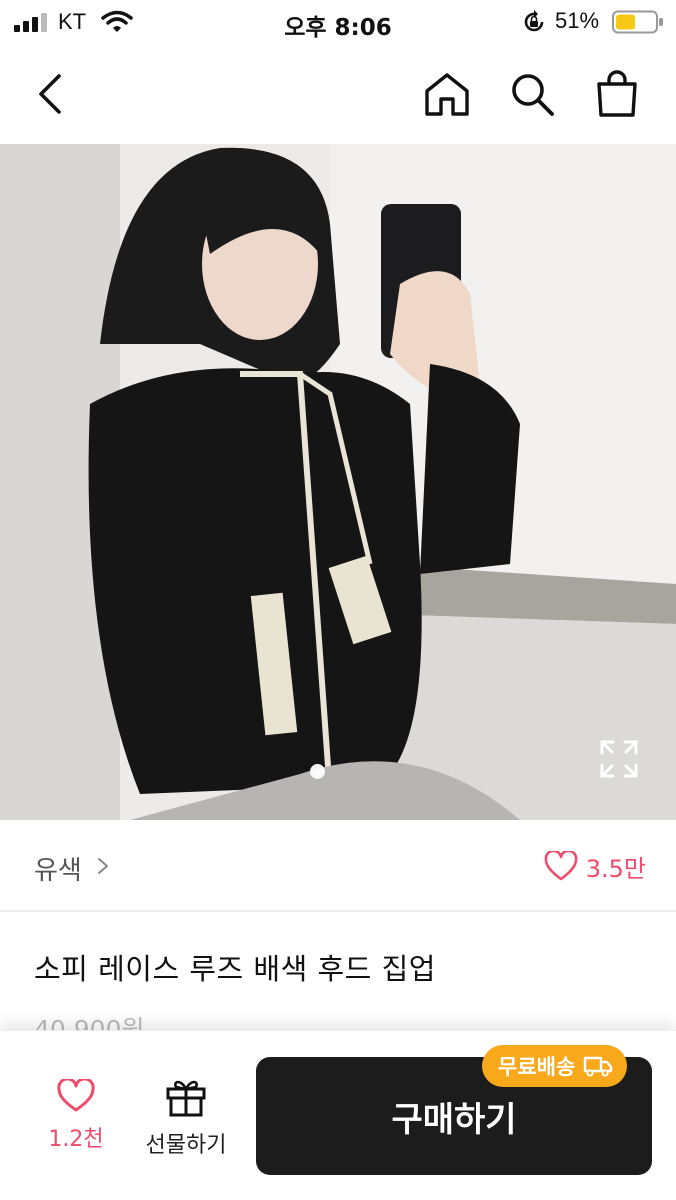 The width and height of the screenshot is (676, 1200). What do you see at coordinates (186, 1145) in the screenshot?
I see `gift-label: 선물하기` at bounding box center [186, 1145].